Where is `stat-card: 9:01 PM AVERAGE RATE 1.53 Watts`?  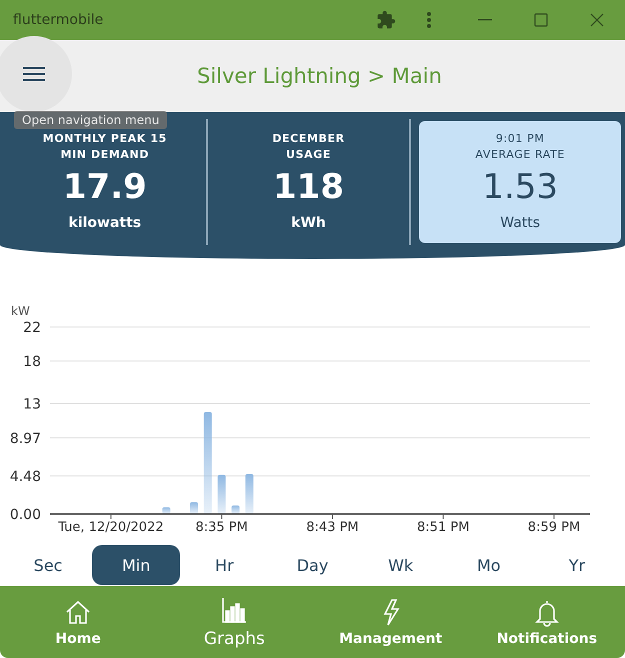 stat-card: 9:01 PM AVERAGE RATE 1.53 Watts is located at coordinates (520, 181).